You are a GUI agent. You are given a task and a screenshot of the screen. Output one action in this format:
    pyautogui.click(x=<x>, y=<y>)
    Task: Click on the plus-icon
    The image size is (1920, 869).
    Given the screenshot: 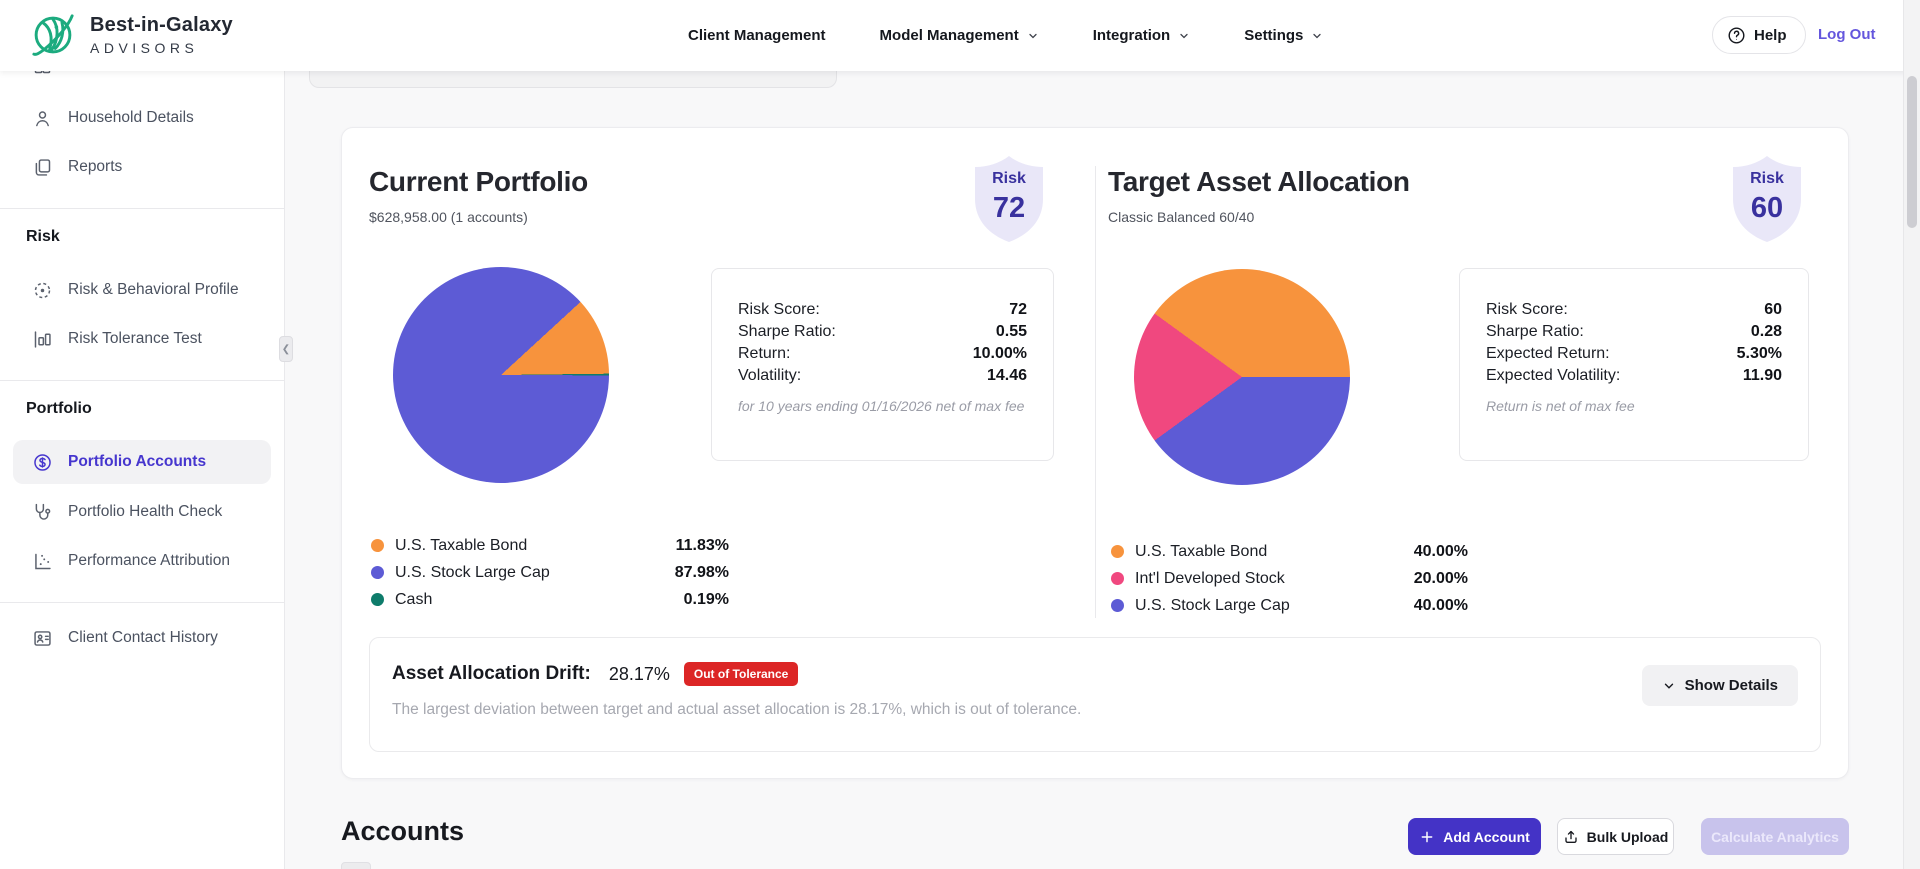 What is the action you would take?
    pyautogui.click(x=1427, y=836)
    